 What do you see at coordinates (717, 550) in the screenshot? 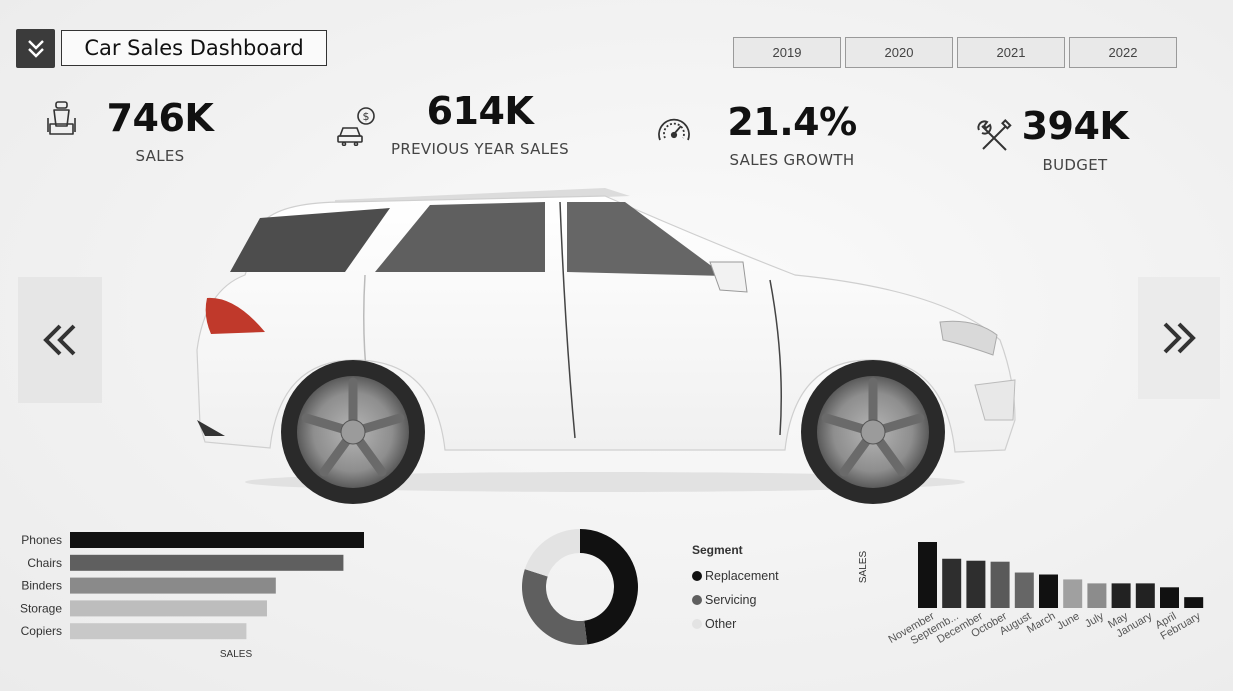
I see `donut-legend-title: Segment` at bounding box center [717, 550].